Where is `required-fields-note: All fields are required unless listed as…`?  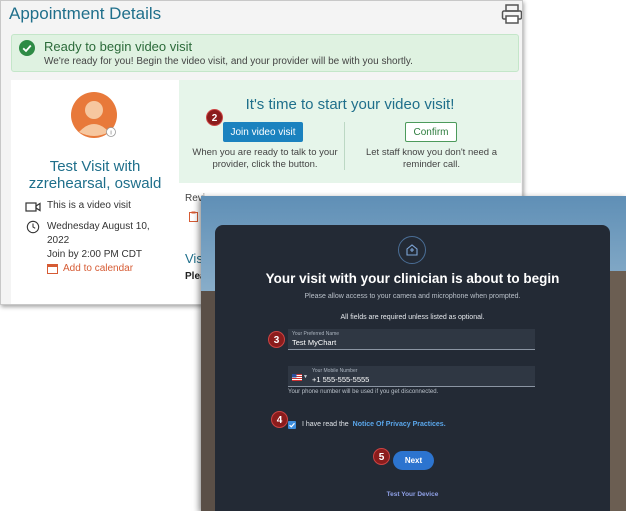
required-fields-note: All fields are required unless listed as… is located at coordinates (412, 317).